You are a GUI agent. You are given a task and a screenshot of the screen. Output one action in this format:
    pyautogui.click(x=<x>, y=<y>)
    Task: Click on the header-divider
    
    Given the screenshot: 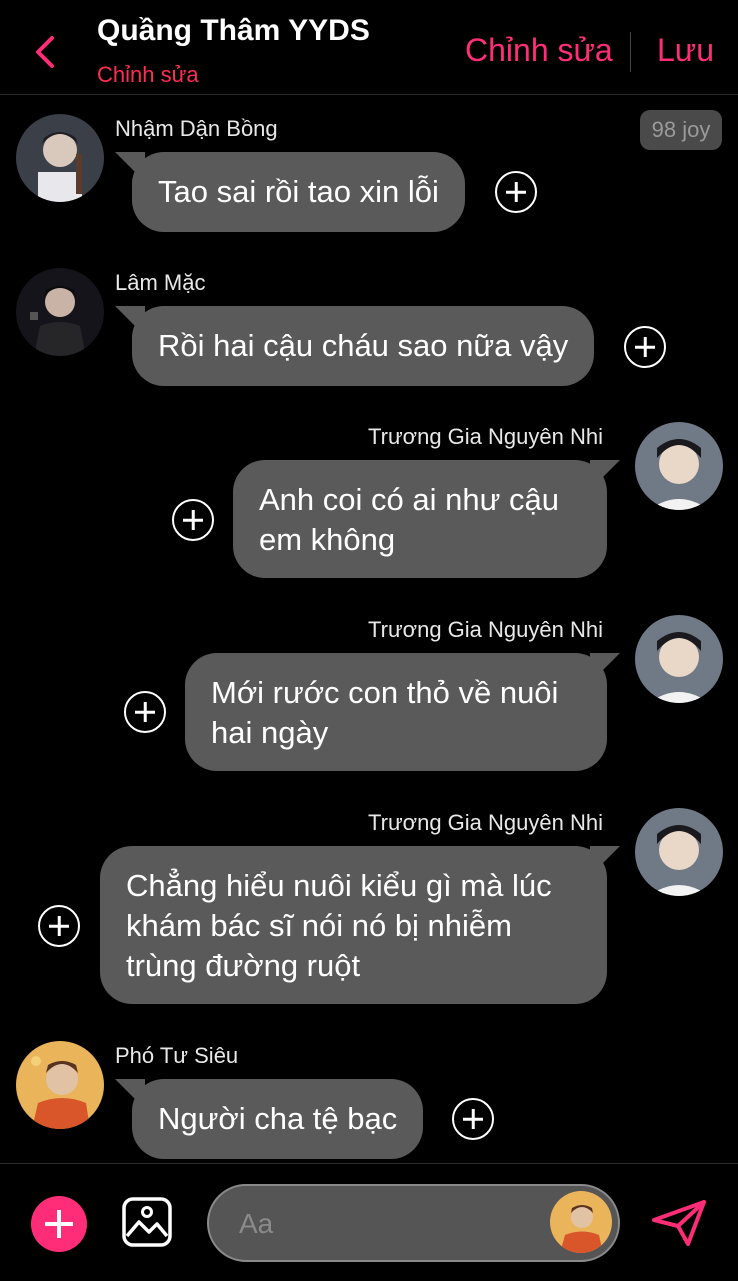 What is the action you would take?
    pyautogui.click(x=630, y=52)
    